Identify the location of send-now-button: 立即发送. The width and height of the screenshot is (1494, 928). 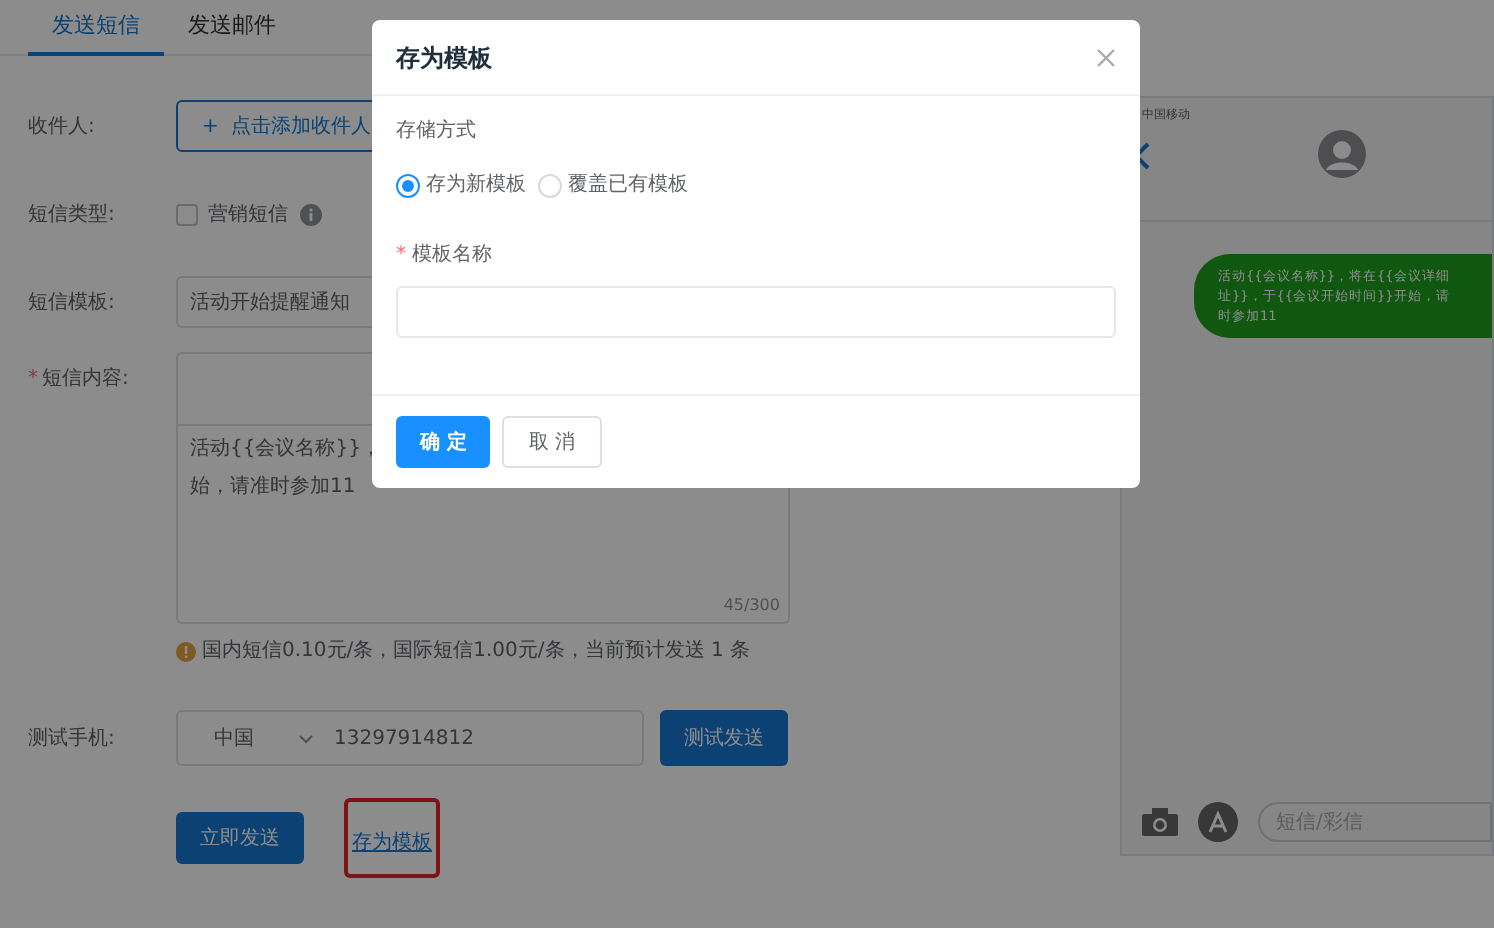
(240, 838).